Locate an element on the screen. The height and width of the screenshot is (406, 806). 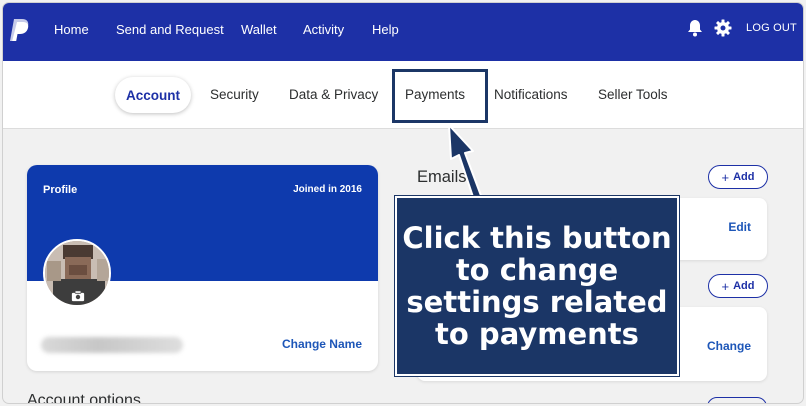
nav-home: Home is located at coordinates (71, 29).